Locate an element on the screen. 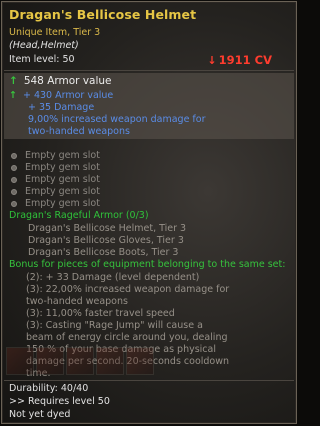  header-divider is located at coordinates (149, 70).